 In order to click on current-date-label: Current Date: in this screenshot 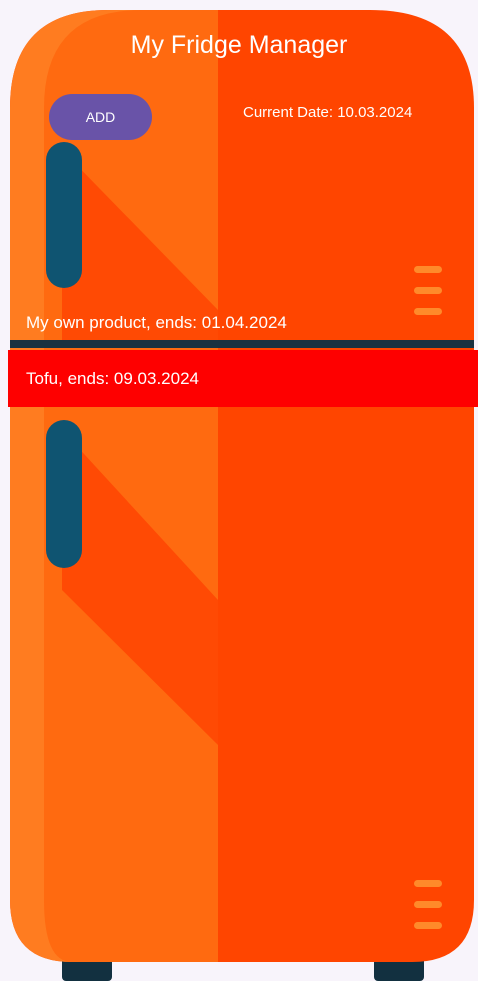, I will do `click(290, 112)`.